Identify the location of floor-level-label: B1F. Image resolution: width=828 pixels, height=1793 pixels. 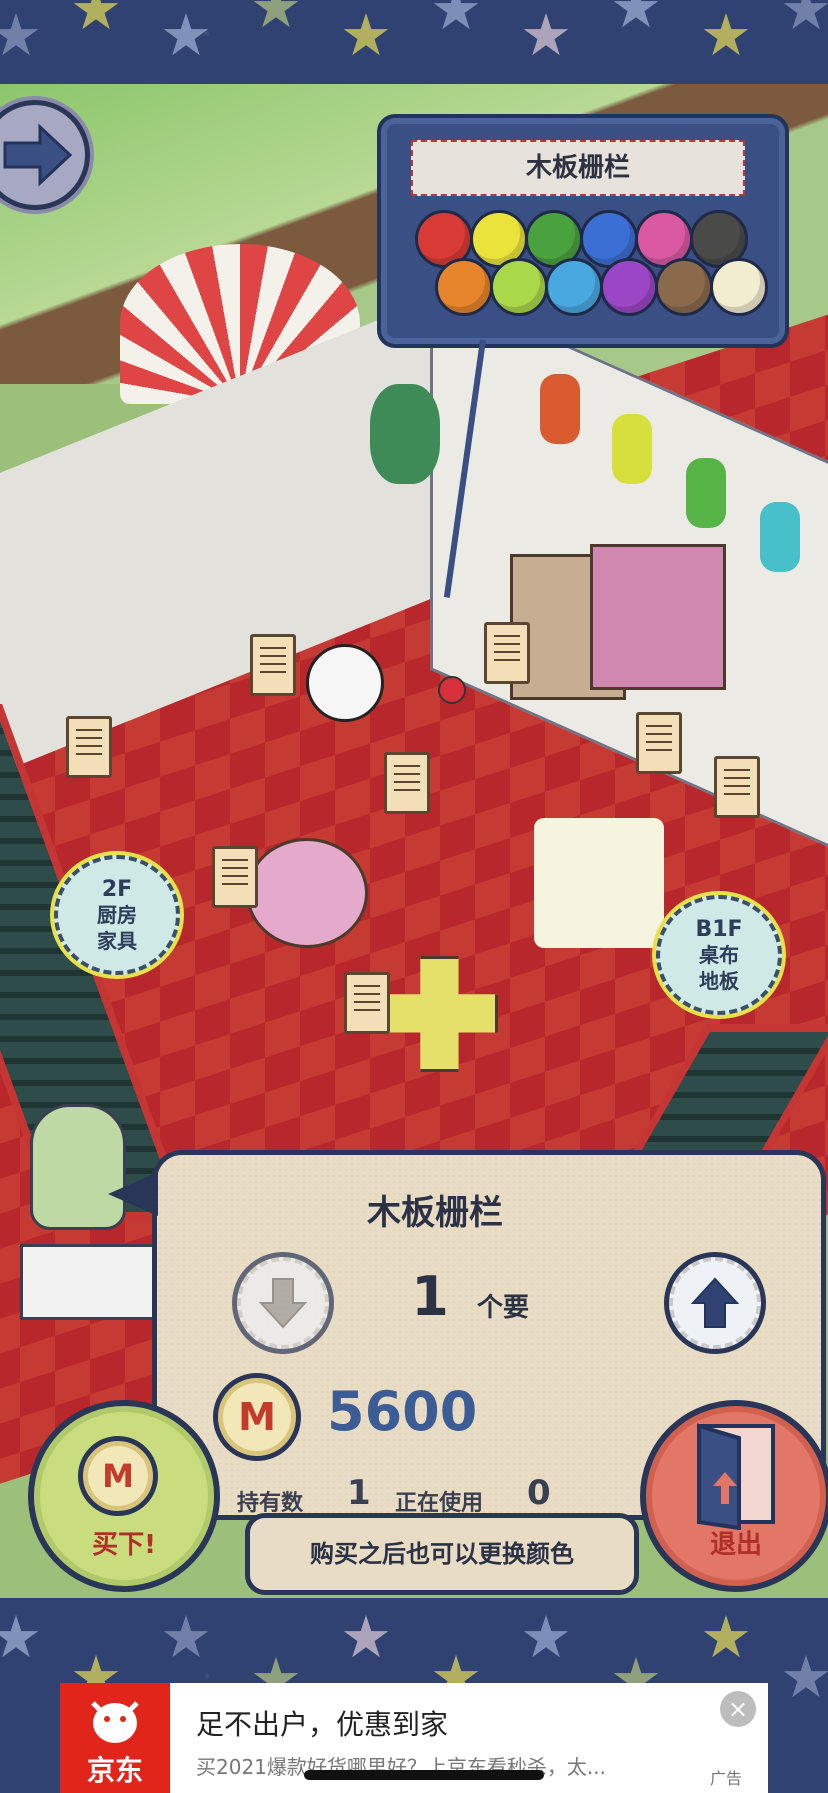
(719, 929).